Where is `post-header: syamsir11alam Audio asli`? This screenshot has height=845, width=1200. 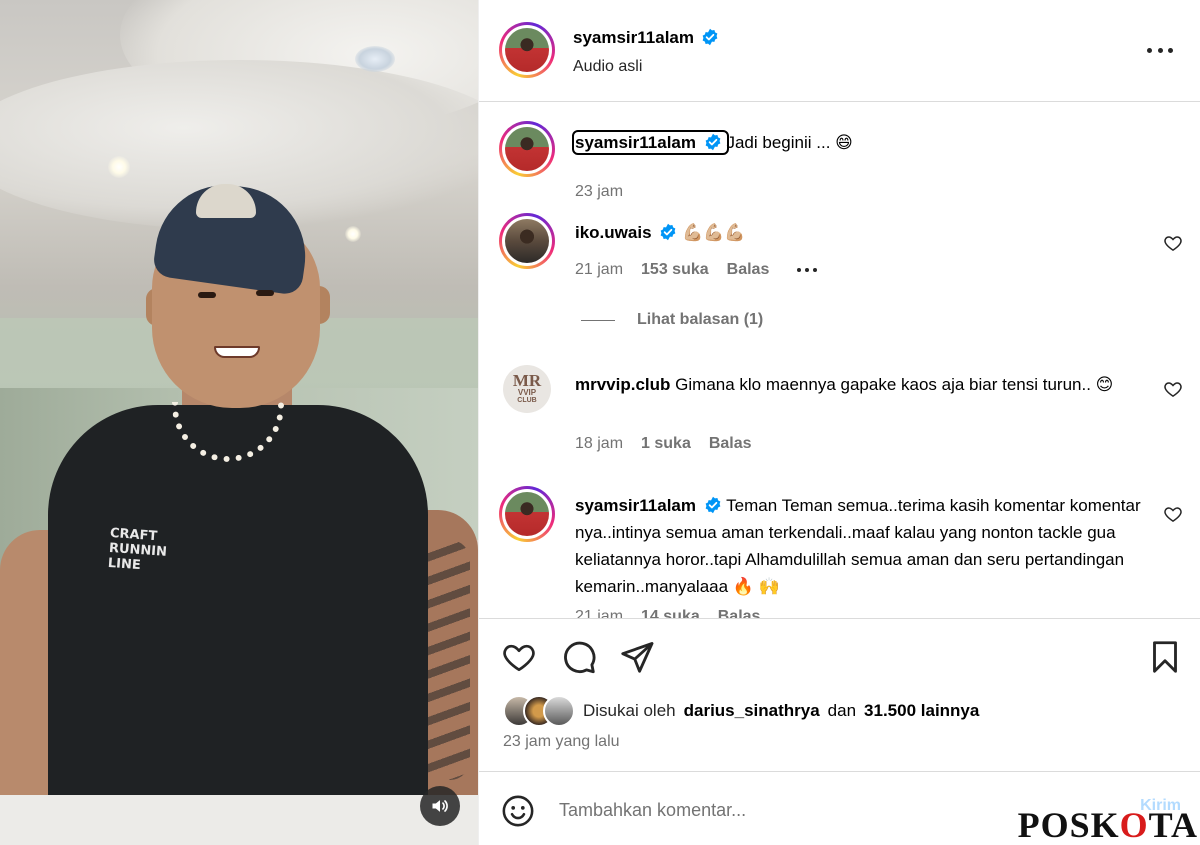
post-header: syamsir11alam Audio asli is located at coordinates (839, 51).